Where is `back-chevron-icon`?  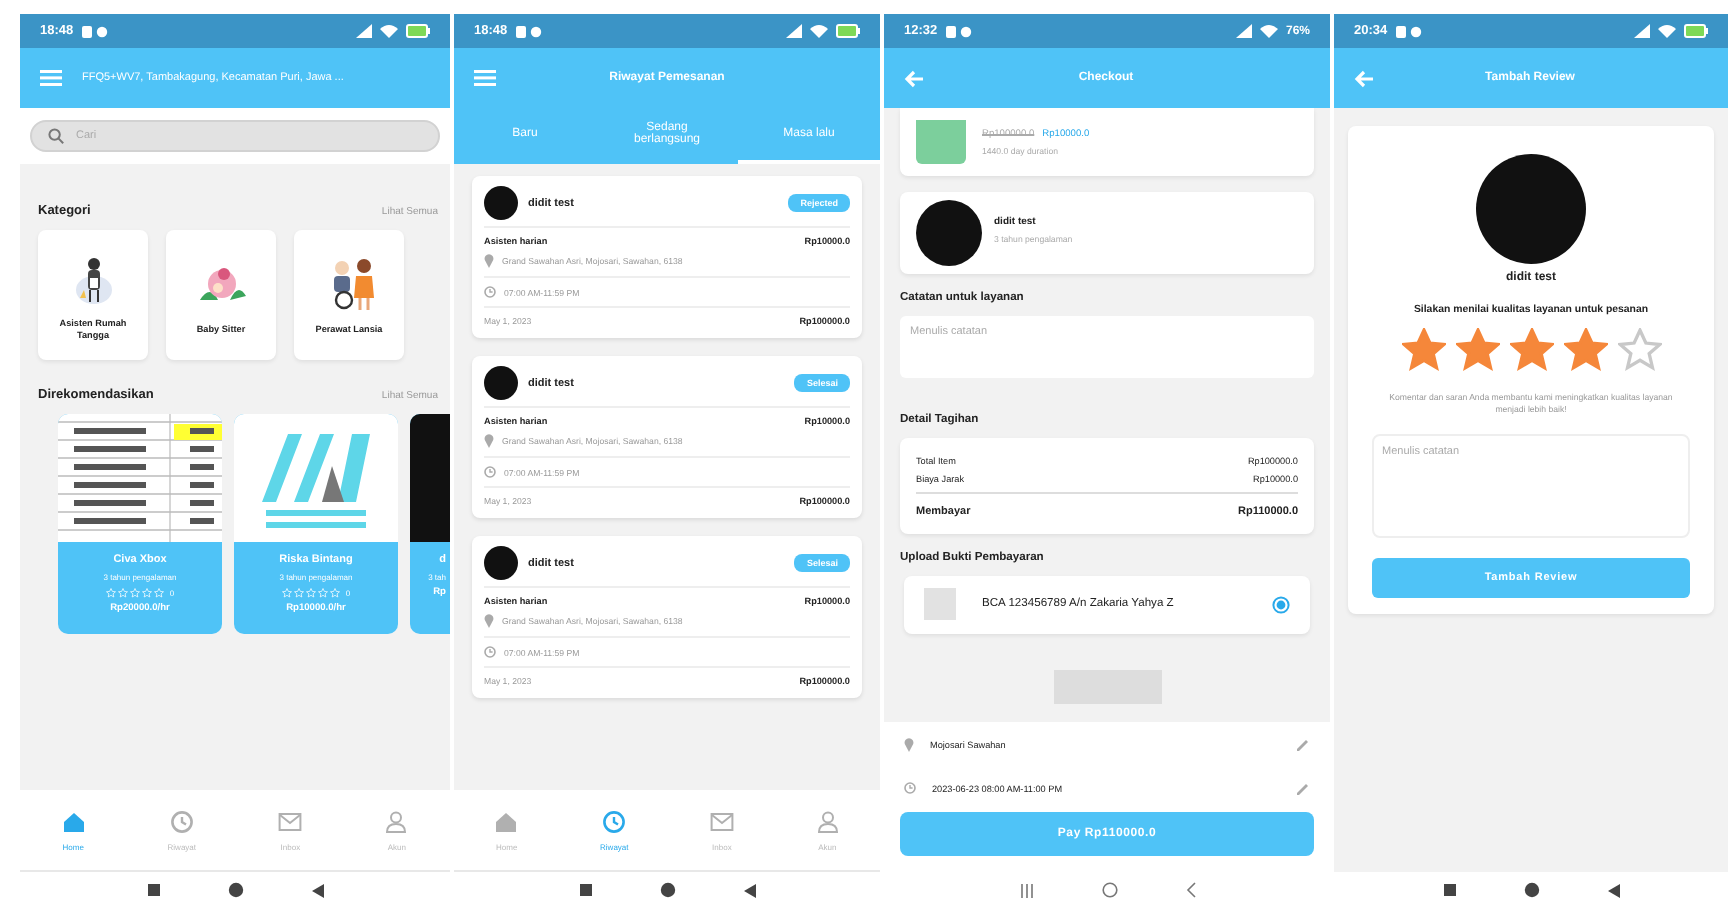 back-chevron-icon is located at coordinates (1190, 890).